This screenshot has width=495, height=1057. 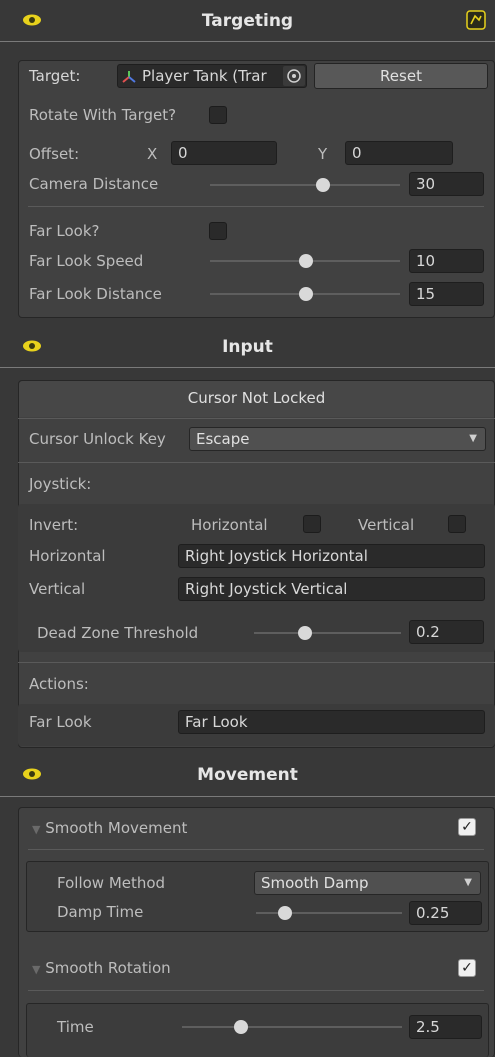 What do you see at coordinates (108, 968) in the screenshot?
I see `smooth-rotation-text: Smooth Rotation` at bounding box center [108, 968].